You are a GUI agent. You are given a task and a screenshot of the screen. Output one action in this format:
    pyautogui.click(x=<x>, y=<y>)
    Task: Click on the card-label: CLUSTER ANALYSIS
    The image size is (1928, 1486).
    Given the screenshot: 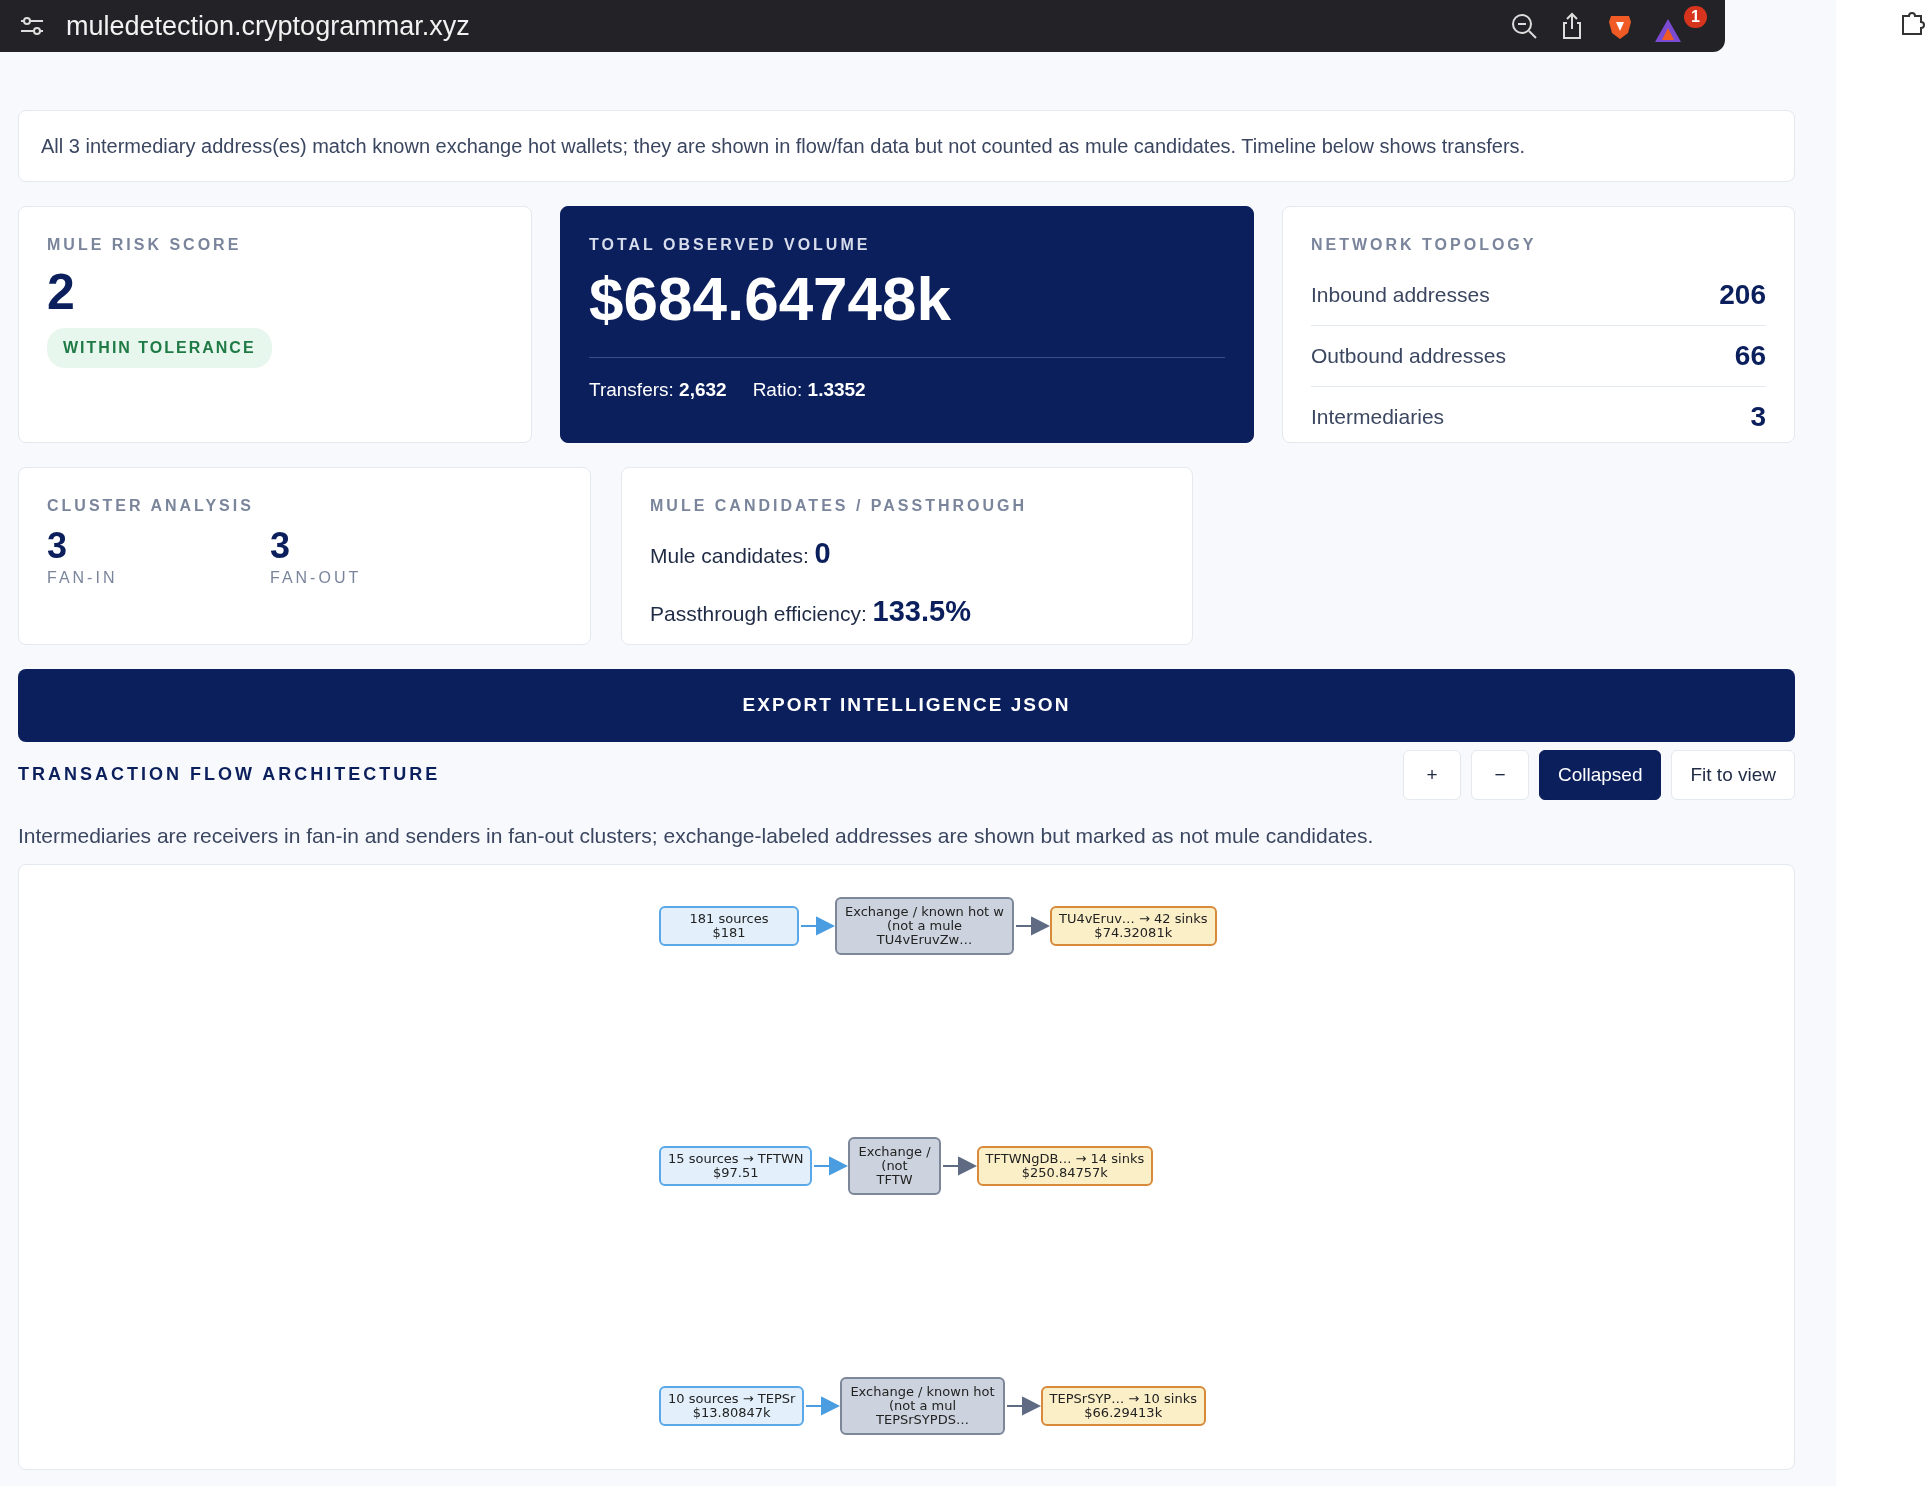 What is the action you would take?
    pyautogui.click(x=151, y=506)
    